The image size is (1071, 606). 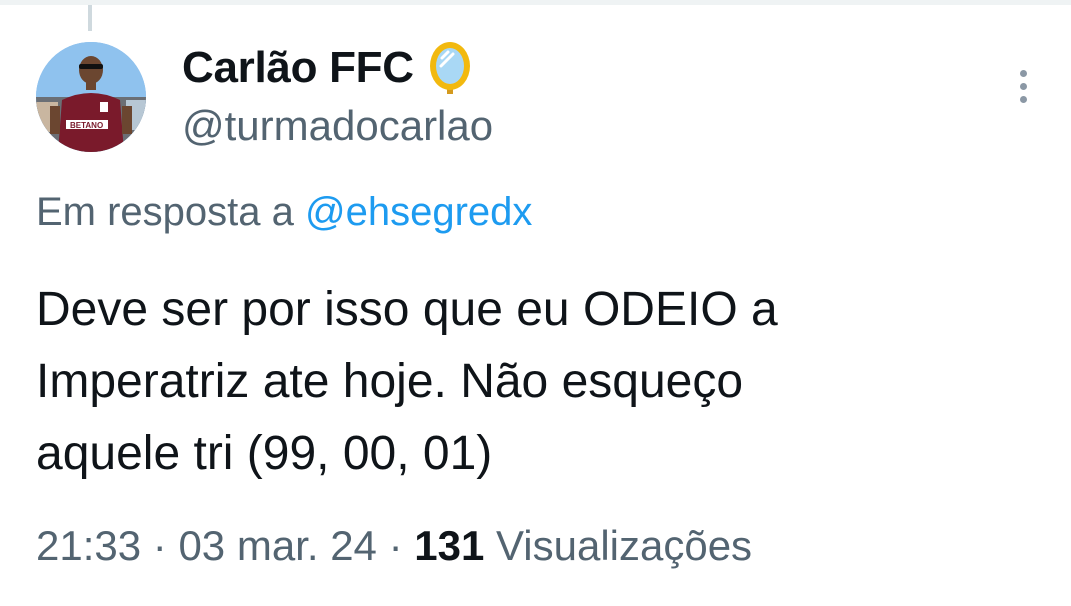 What do you see at coordinates (277, 545) in the screenshot?
I see `tweet-date: 03 mar. 24` at bounding box center [277, 545].